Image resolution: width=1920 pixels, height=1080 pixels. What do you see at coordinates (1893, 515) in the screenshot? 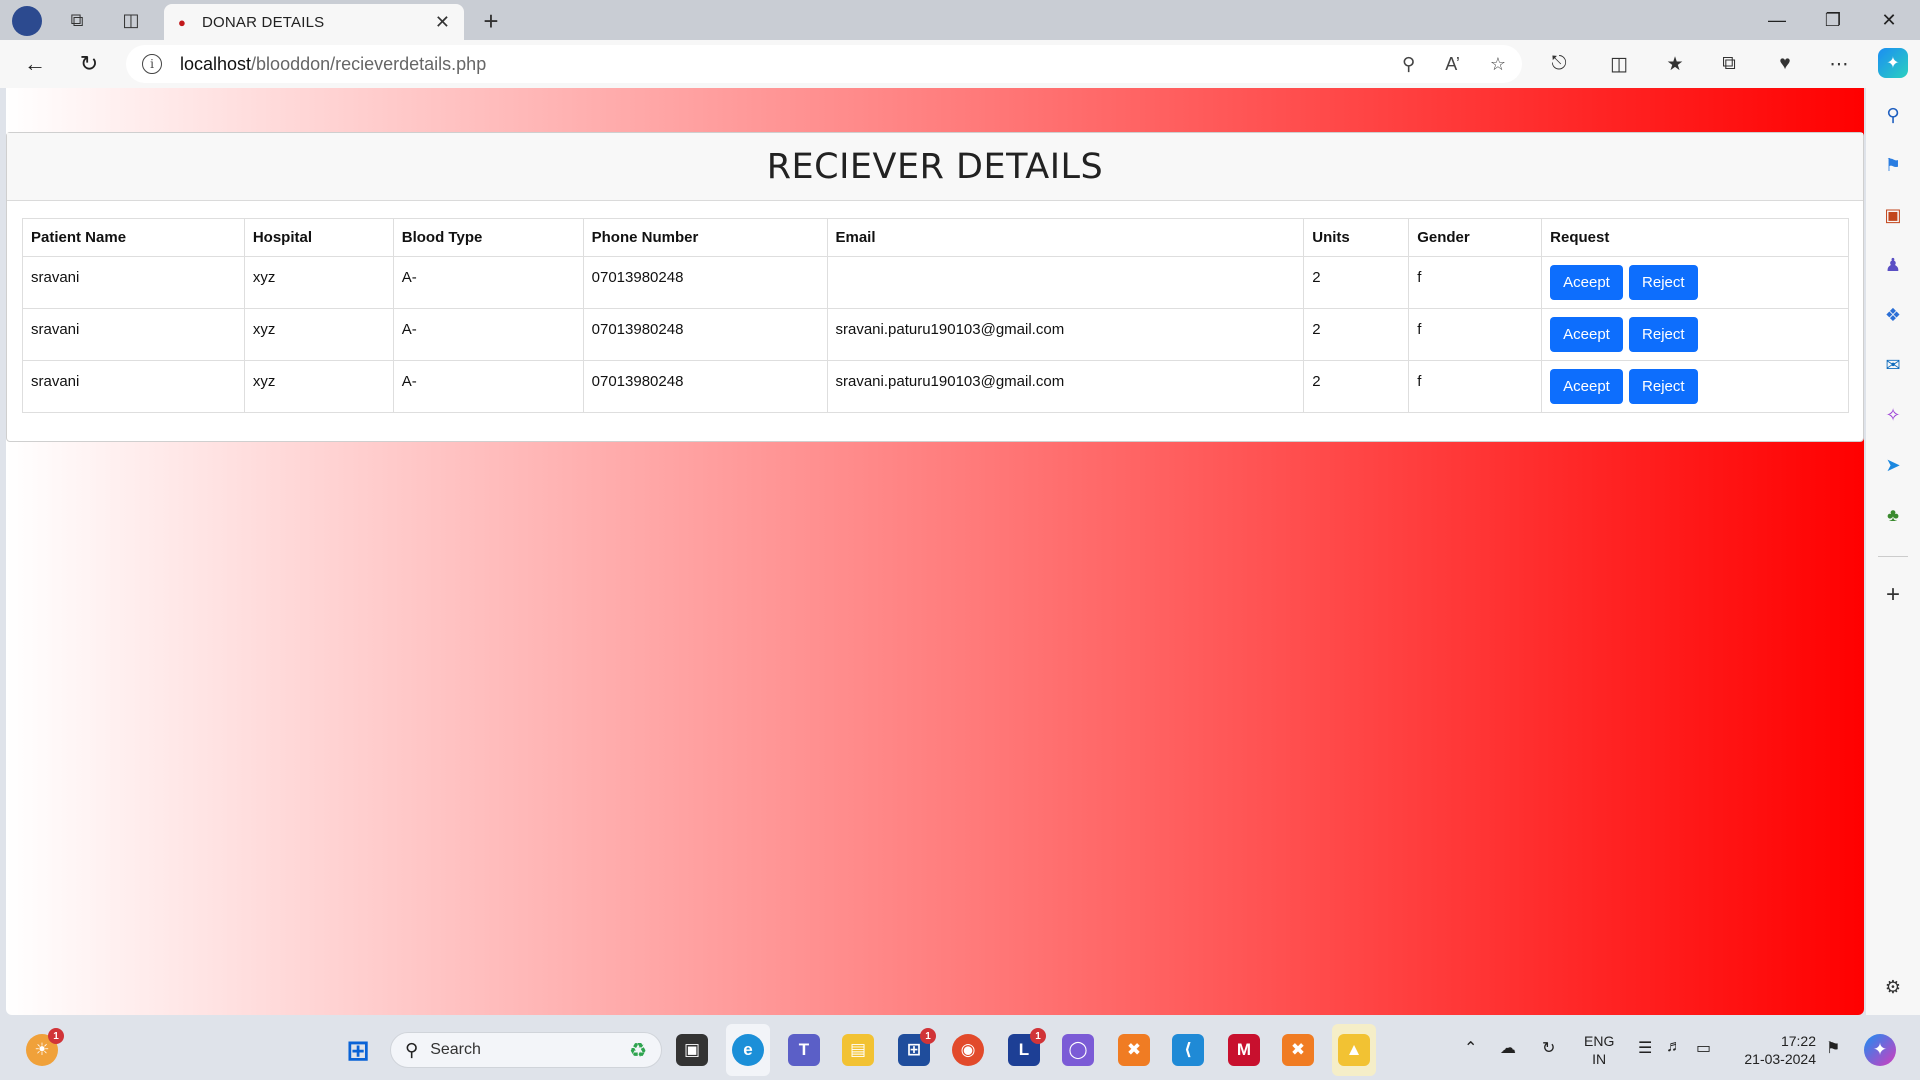
I see `tree-icon: ♣` at bounding box center [1893, 515].